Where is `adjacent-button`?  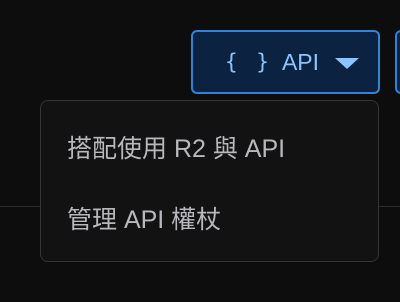
adjacent-button is located at coordinates (397, 62).